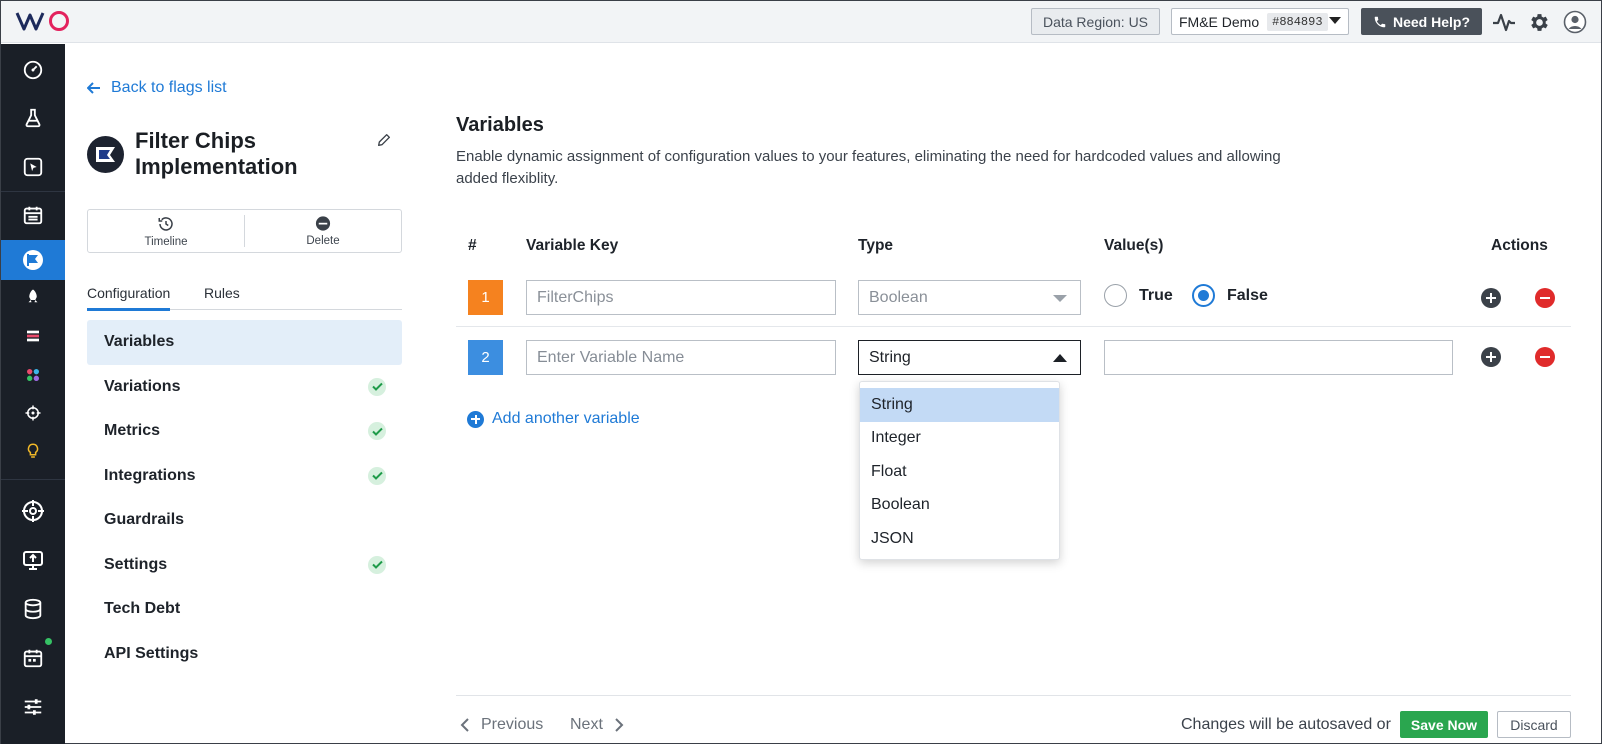  What do you see at coordinates (1203, 295) in the screenshot?
I see `radio-circle-selected` at bounding box center [1203, 295].